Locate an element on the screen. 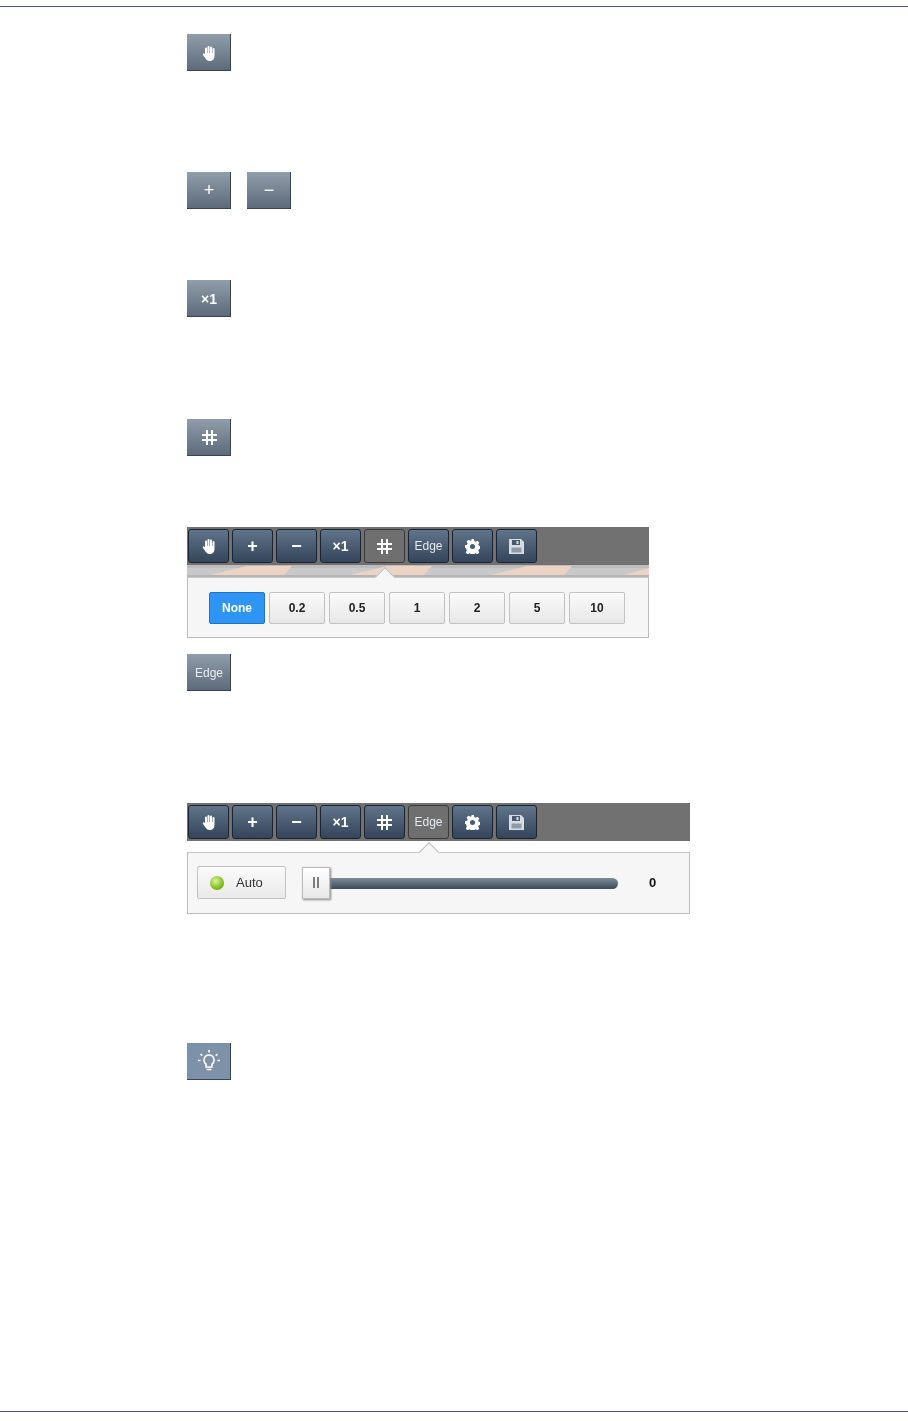  slider-value: 0 is located at coordinates (653, 882).